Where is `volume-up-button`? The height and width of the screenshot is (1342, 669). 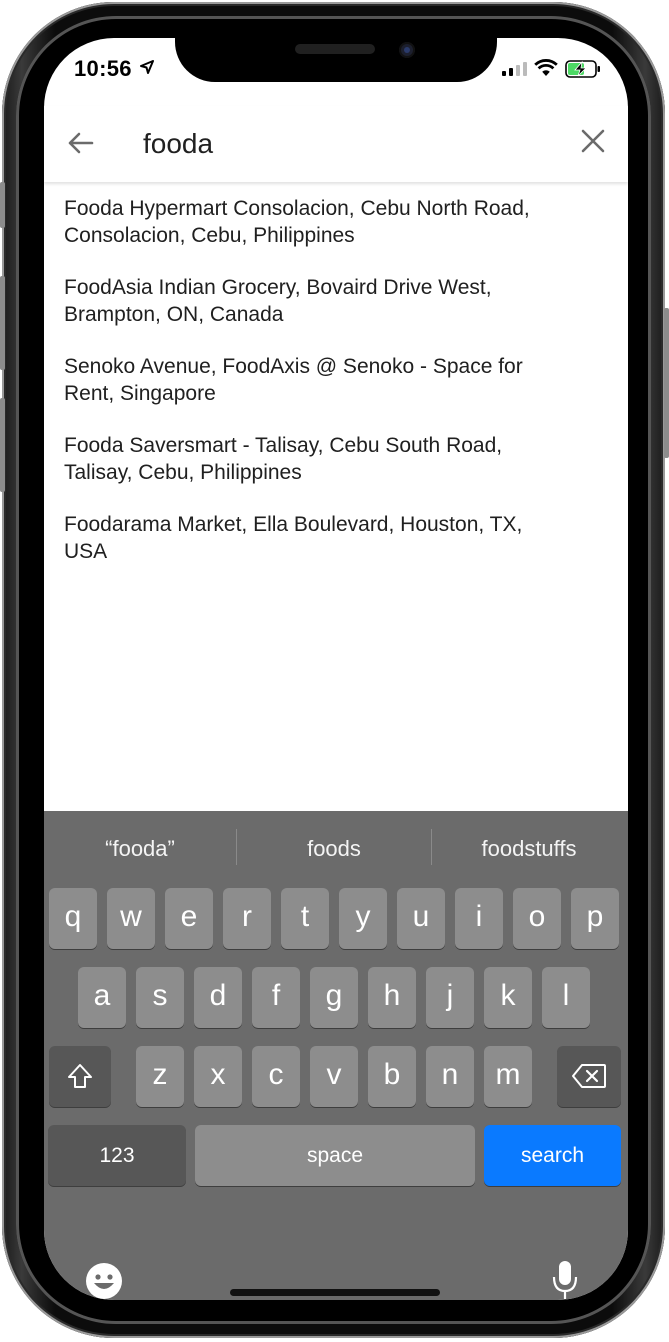
volume-up-button is located at coordinates (2, 323).